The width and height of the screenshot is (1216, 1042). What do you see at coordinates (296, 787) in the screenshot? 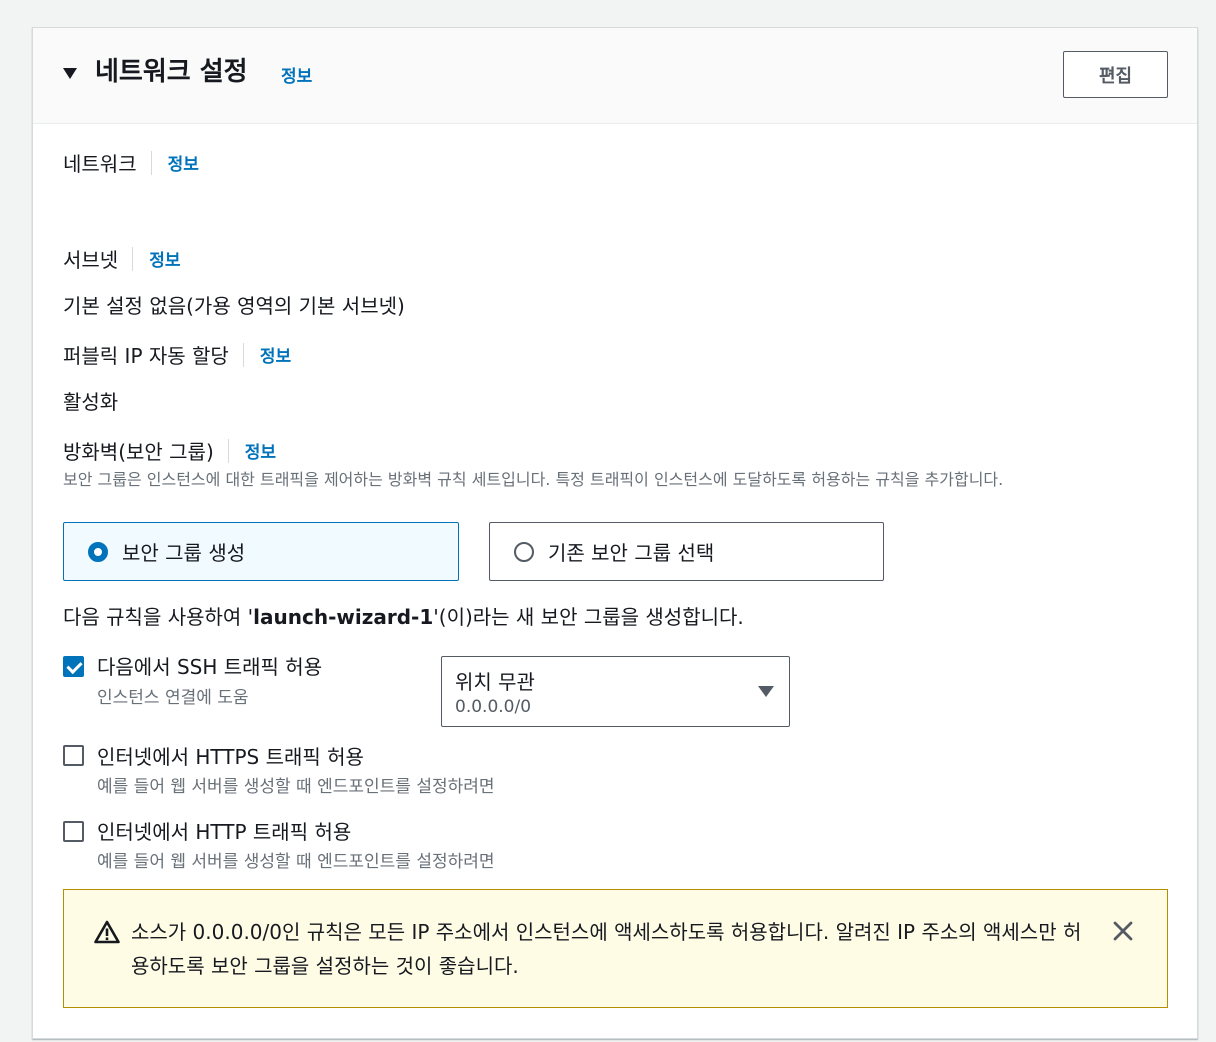
I see `https-rule-desc: 예를 들어 웹 서버를 생성할 때 엔드포인트를 설정하려면` at bounding box center [296, 787].